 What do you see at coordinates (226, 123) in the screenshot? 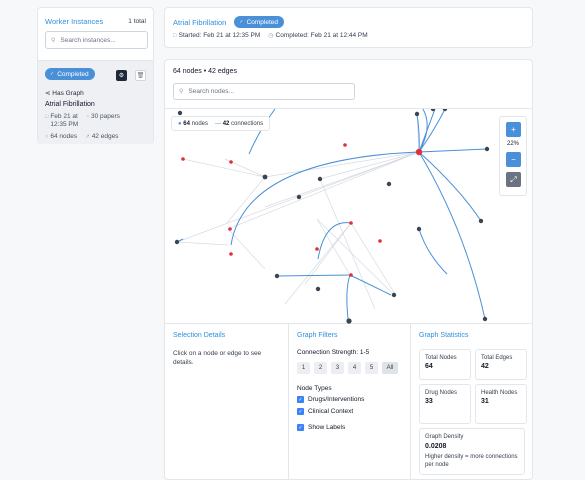
I see `legend-conn-count: 42` at bounding box center [226, 123].